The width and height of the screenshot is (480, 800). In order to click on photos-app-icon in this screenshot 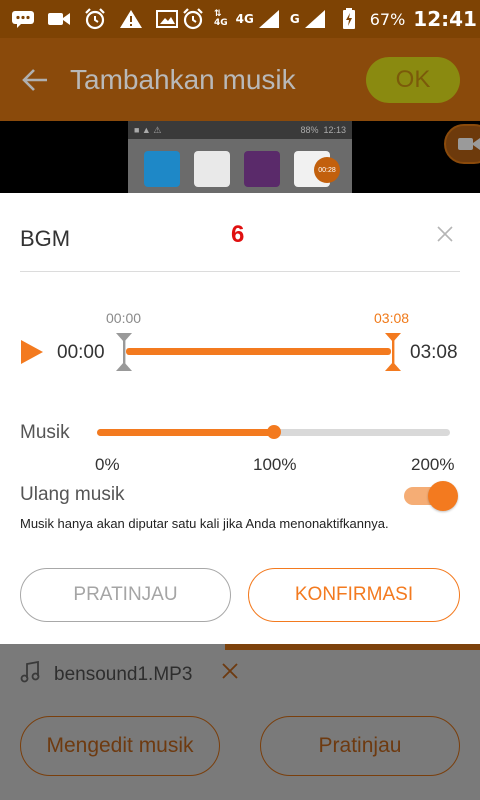, I will do `click(212, 169)`.